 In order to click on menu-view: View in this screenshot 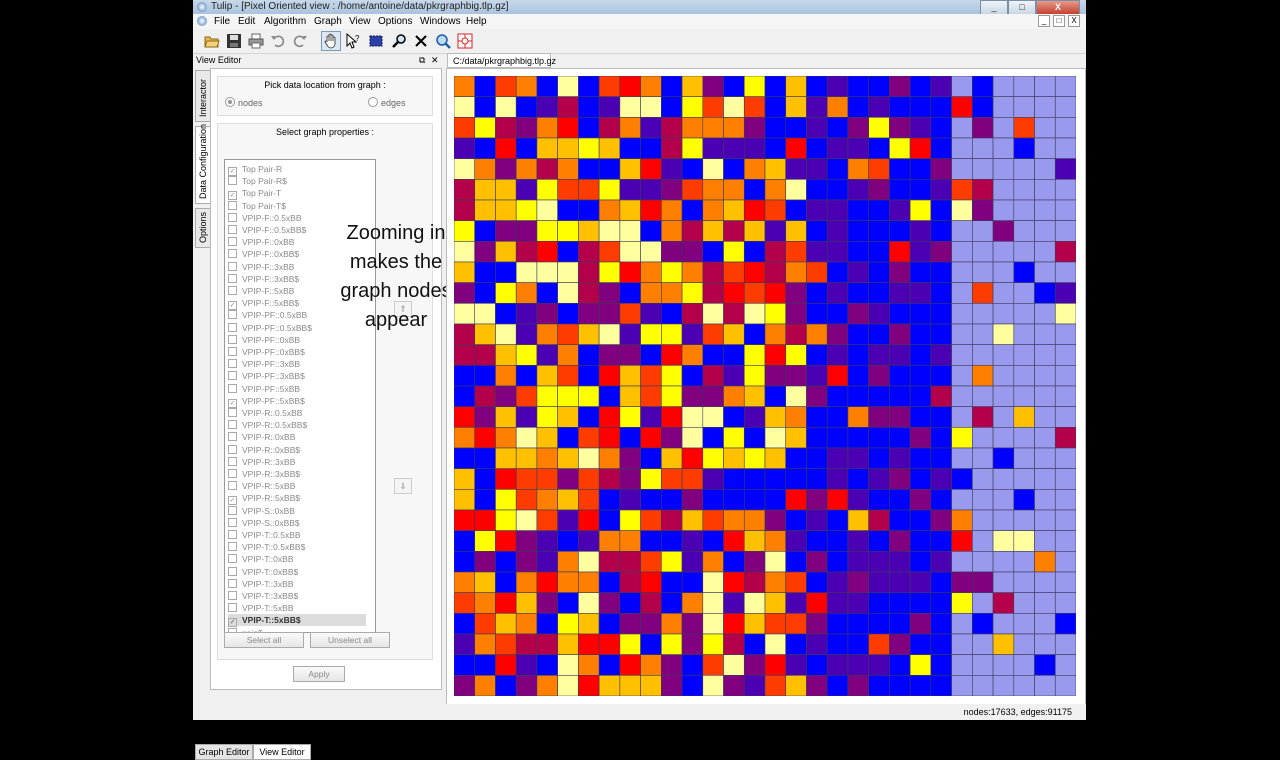, I will do `click(360, 21)`.